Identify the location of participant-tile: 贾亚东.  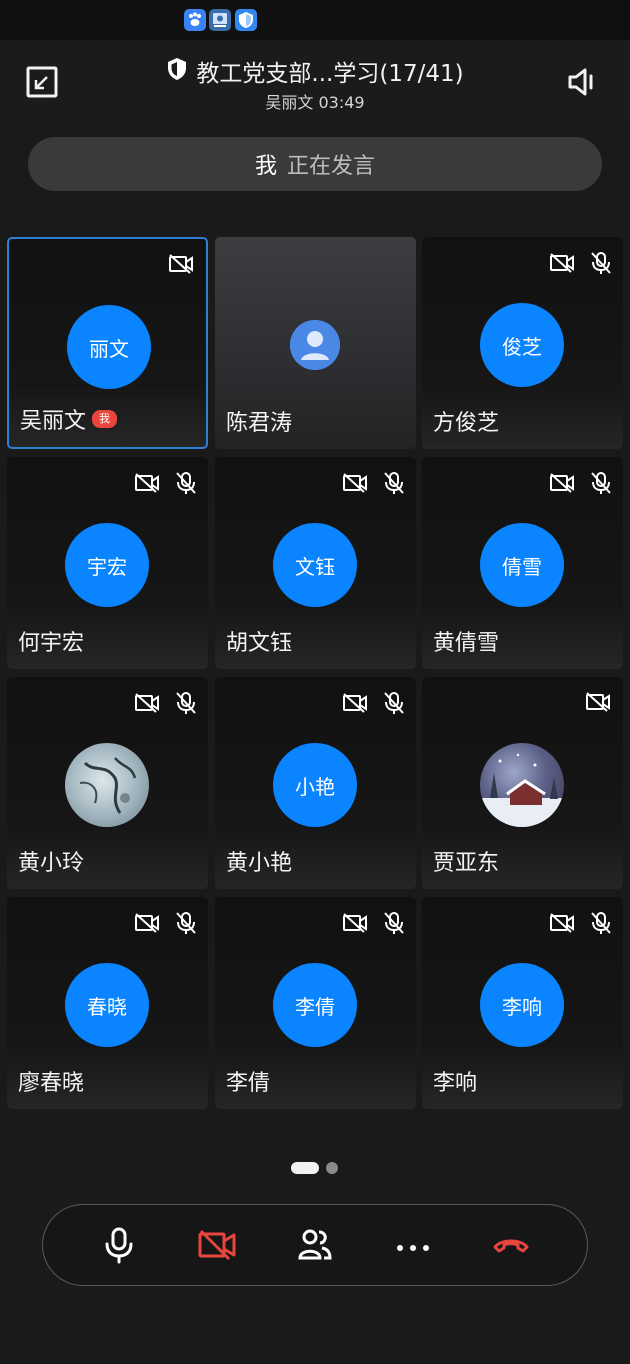
(522, 783).